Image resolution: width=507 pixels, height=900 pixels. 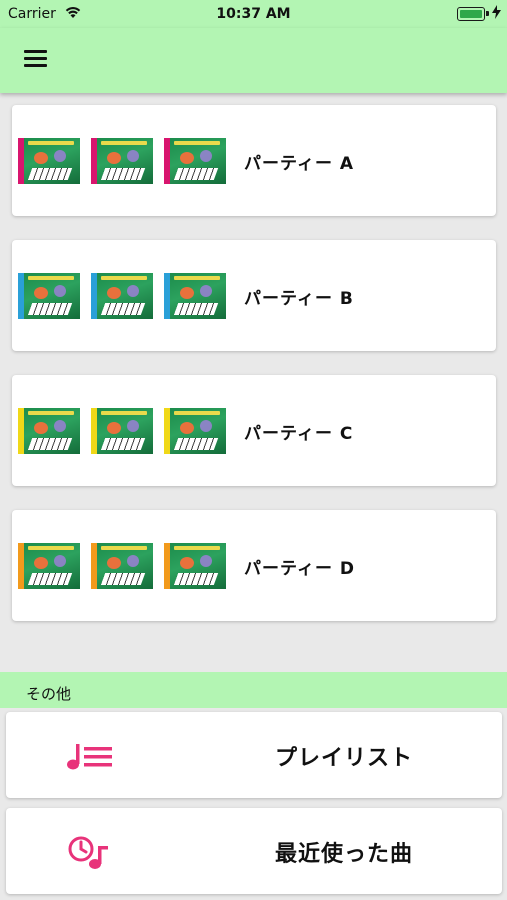 What do you see at coordinates (343, 758) in the screenshot?
I see `playlist-label: プレイリスト` at bounding box center [343, 758].